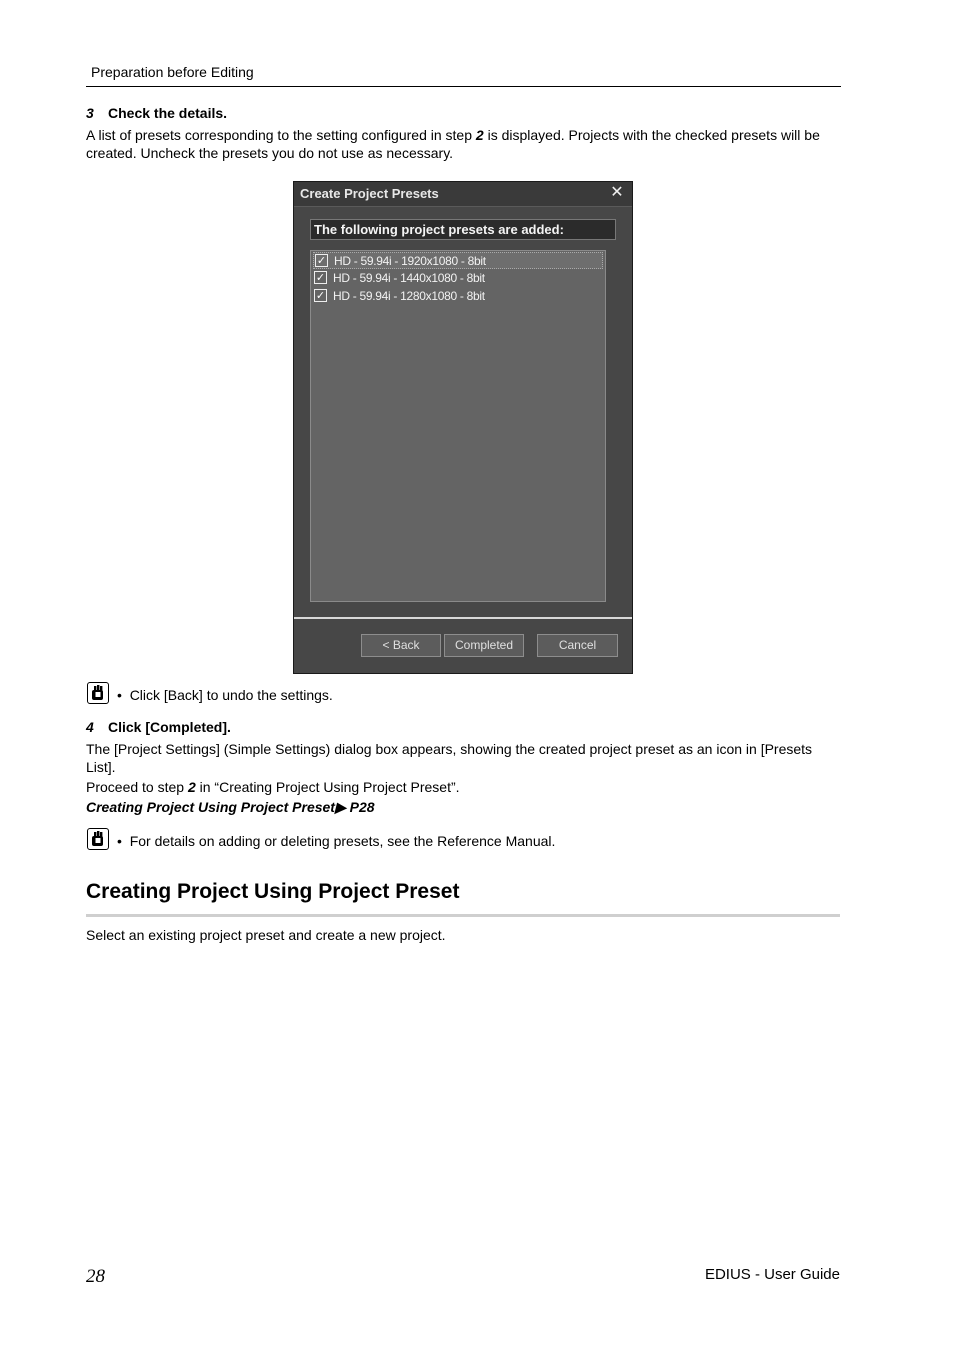  What do you see at coordinates (90, 727) in the screenshot?
I see `step-4-number: 4` at bounding box center [90, 727].